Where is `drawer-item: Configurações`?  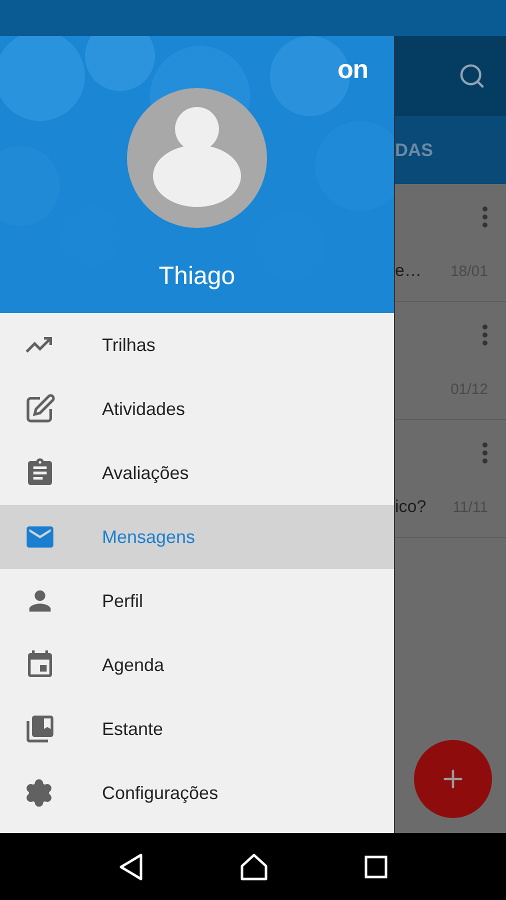
drawer-item: Configurações is located at coordinates (197, 793).